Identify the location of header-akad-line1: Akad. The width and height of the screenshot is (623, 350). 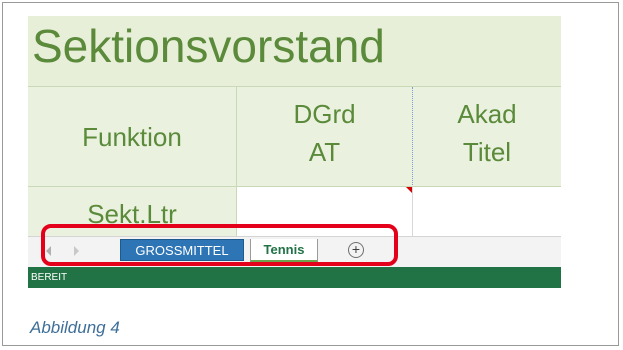
(487, 114).